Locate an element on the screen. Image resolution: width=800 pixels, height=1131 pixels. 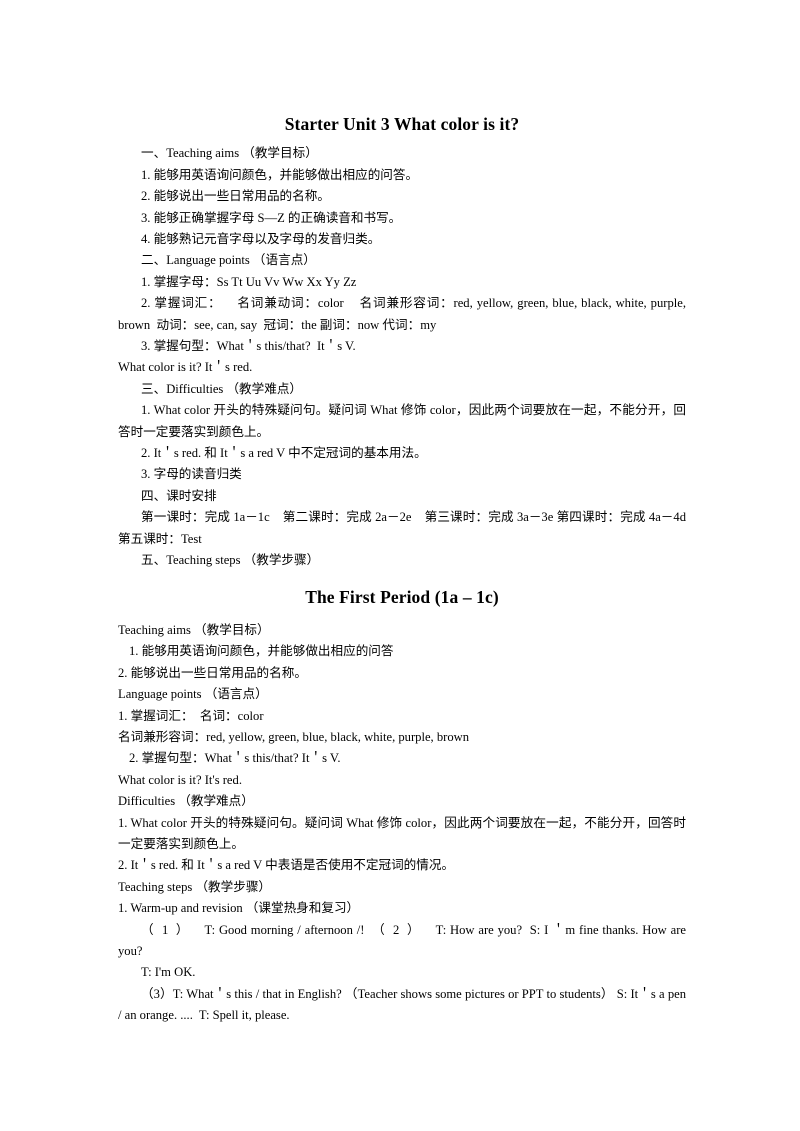
teaching-aims-heading: 一、Teaching aims （教学目标） is located at coordinates (229, 153).